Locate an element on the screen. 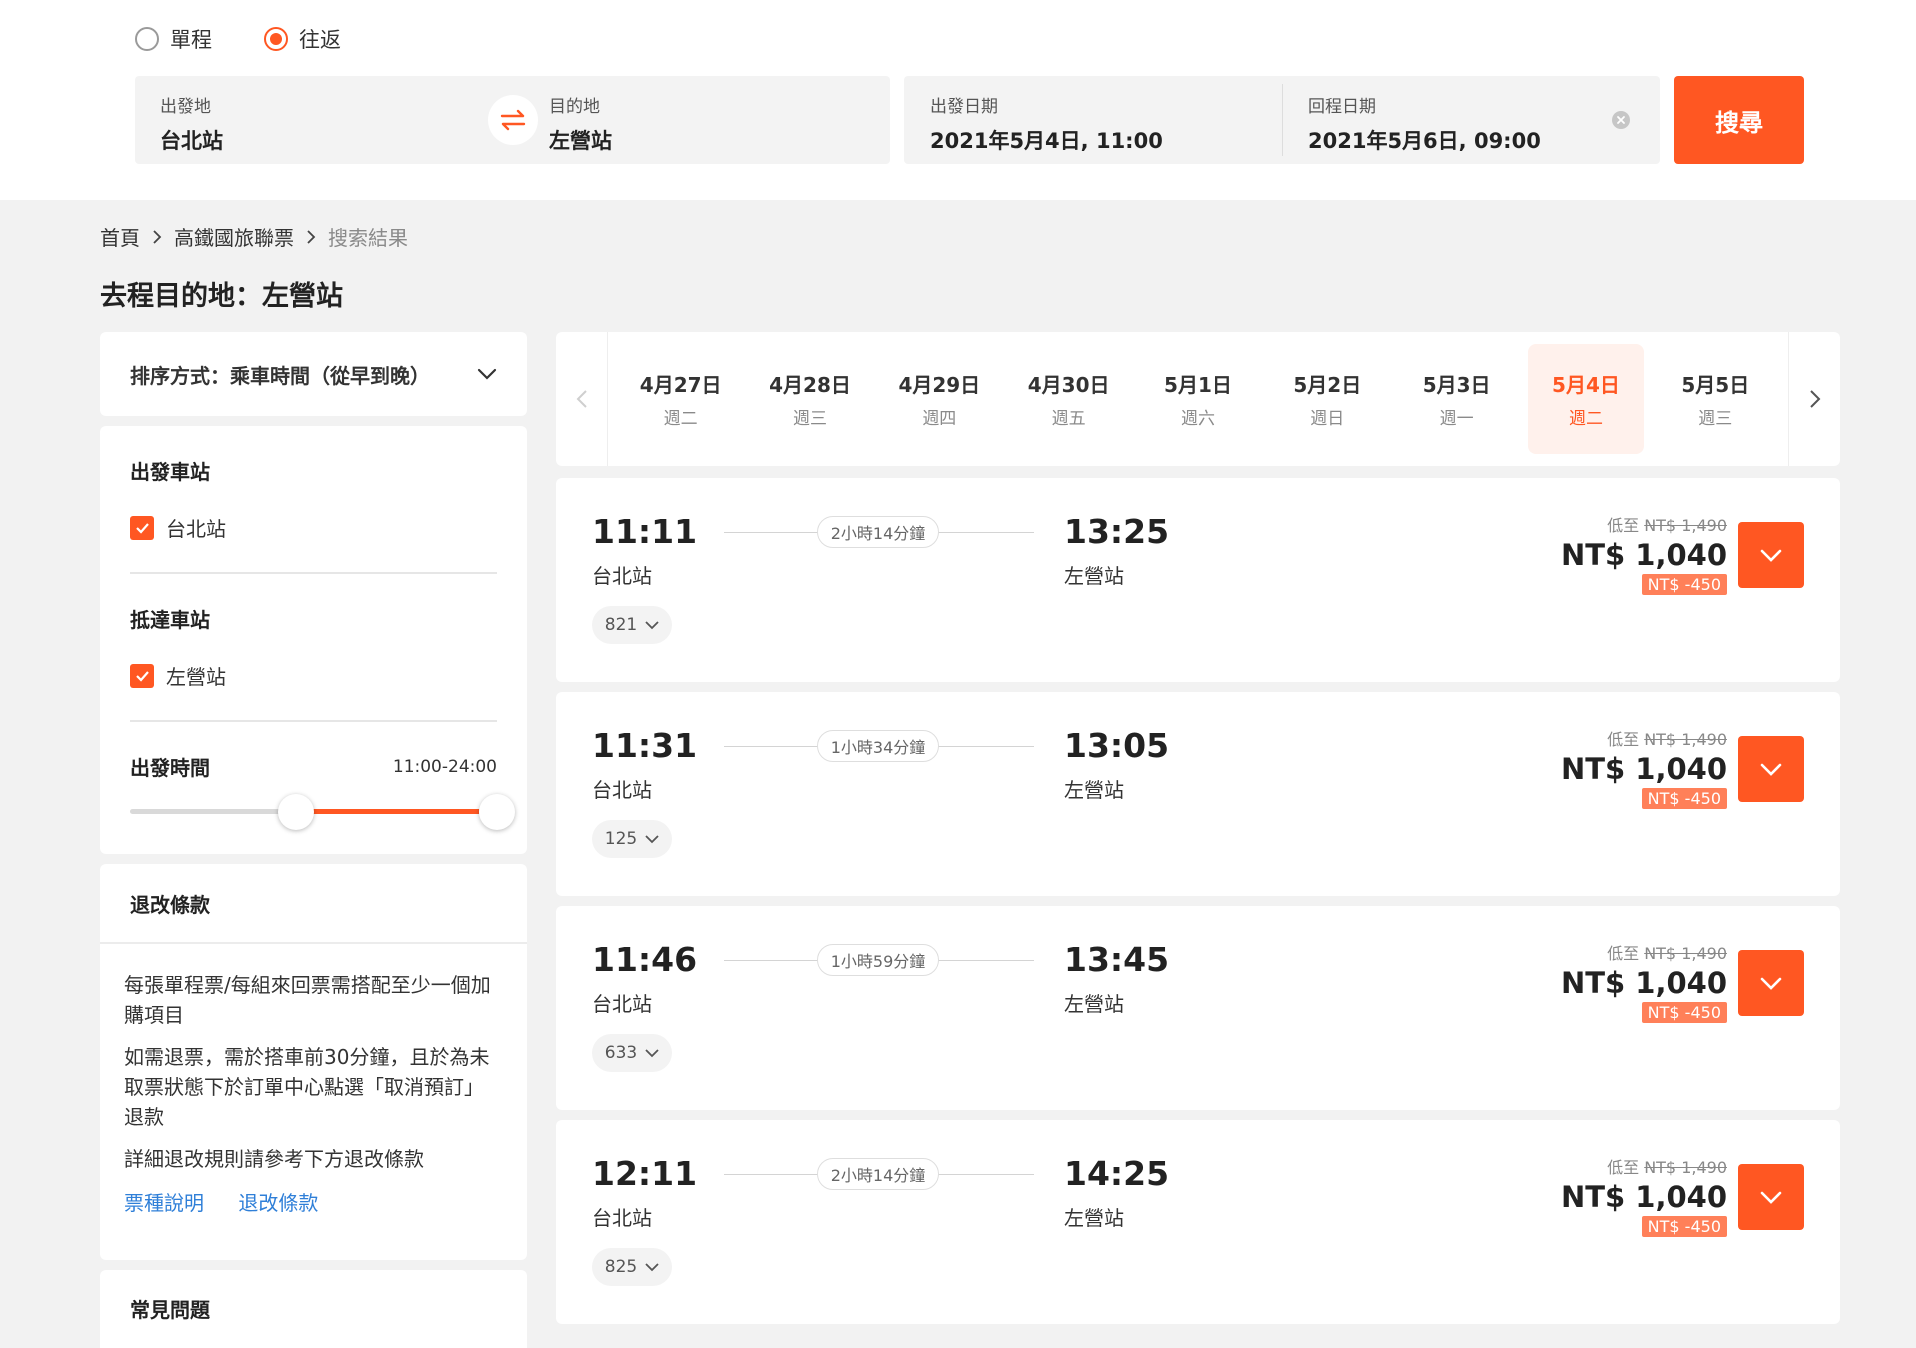  return-date-field: 回程日期 2021年5月6日, 09:00 is located at coordinates (1424, 123).